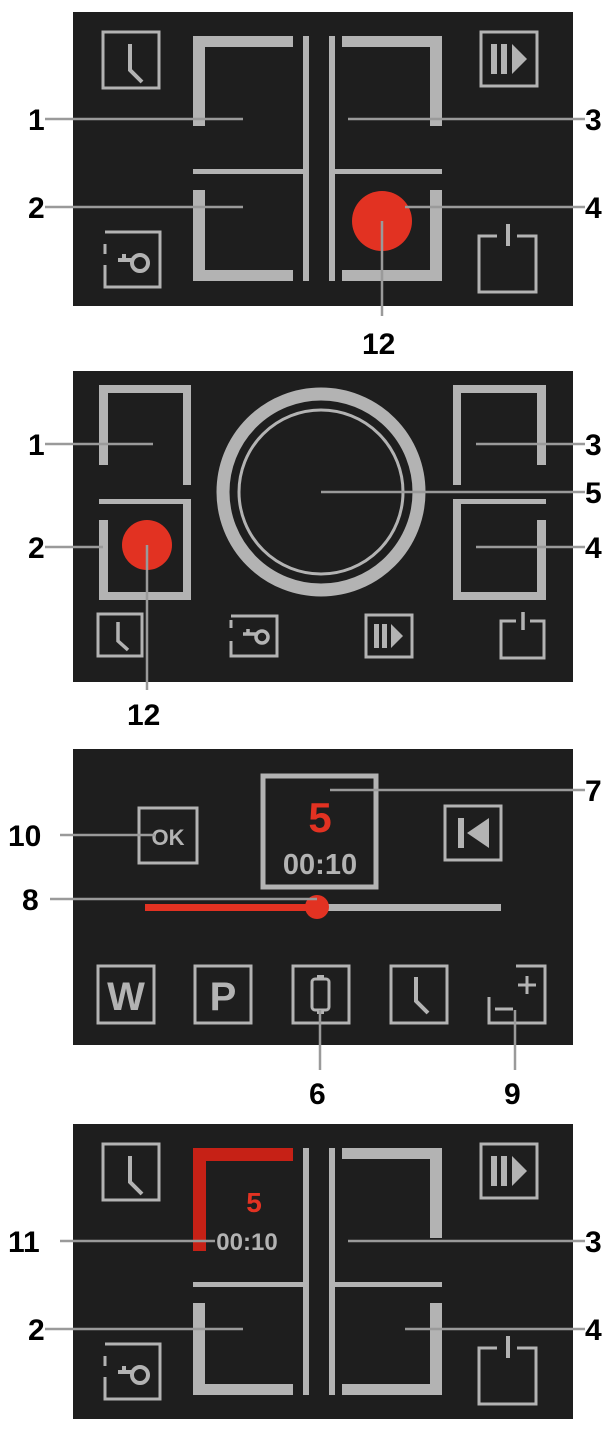 This screenshot has width=607, height=1430. I want to click on callout-5: 5, so click(593, 493).